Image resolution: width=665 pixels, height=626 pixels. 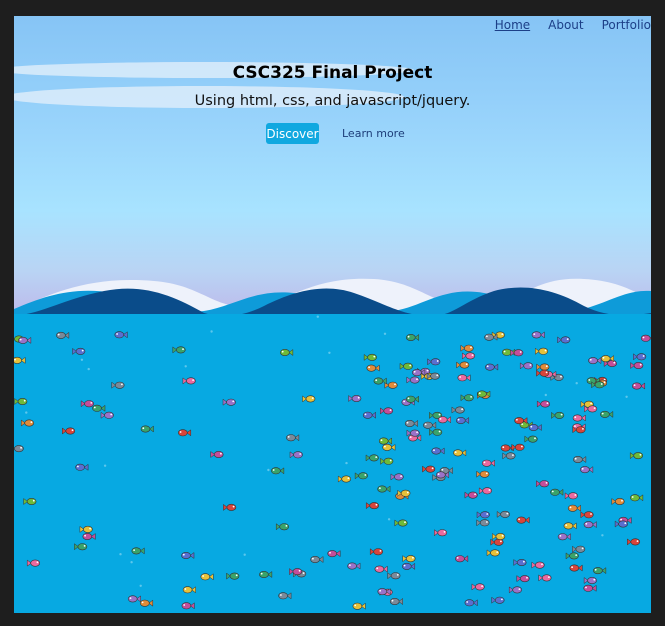 I want to click on nav-portfolio-link: Portfolio, so click(x=626, y=25).